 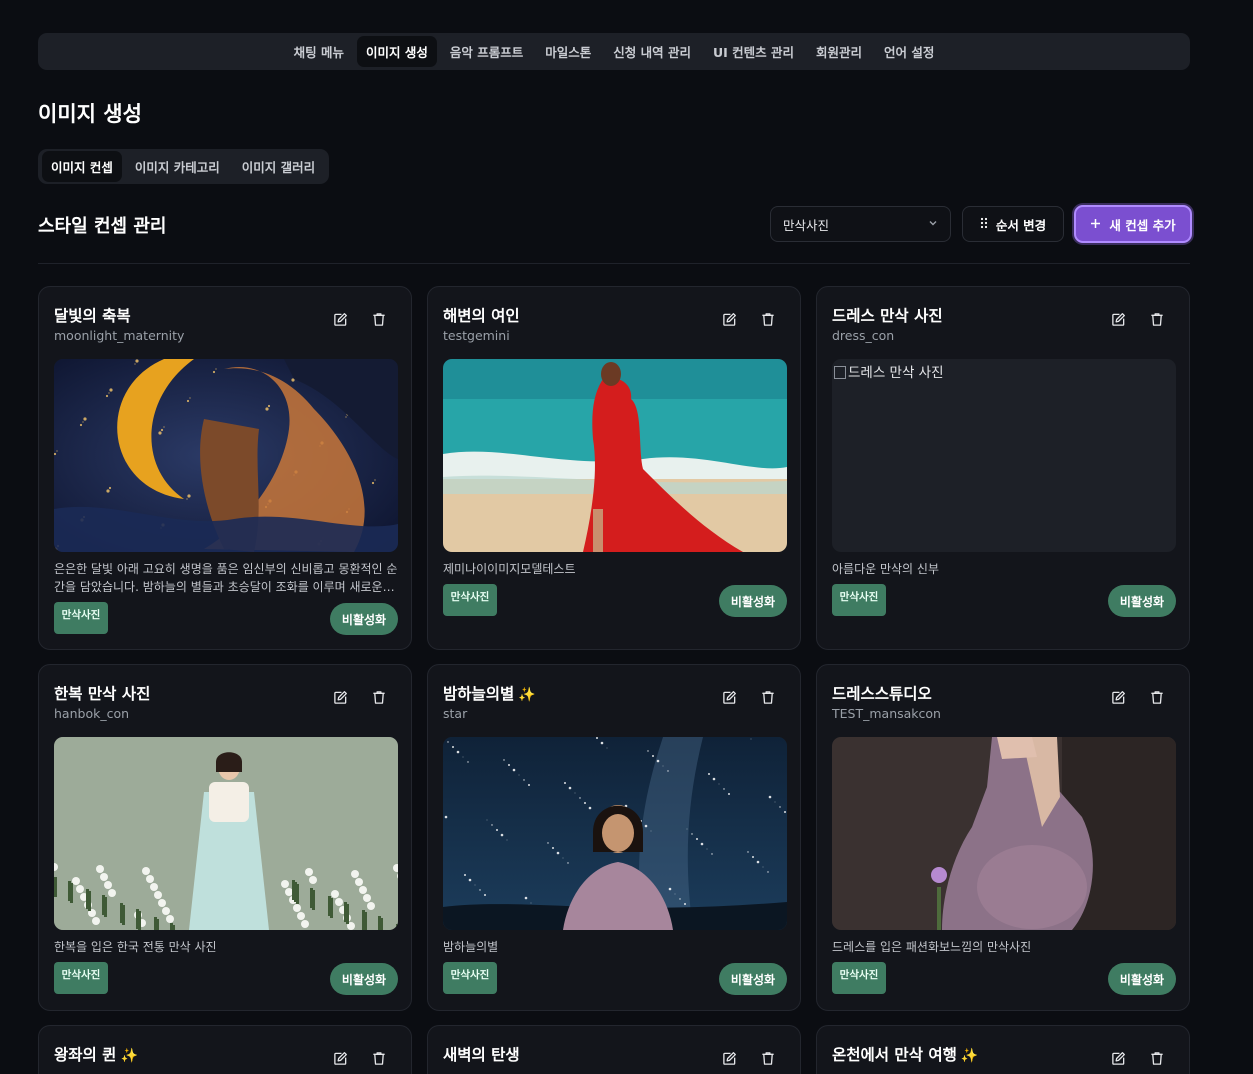 I want to click on subtab: 이미지 컨셉, so click(x=82, y=166).